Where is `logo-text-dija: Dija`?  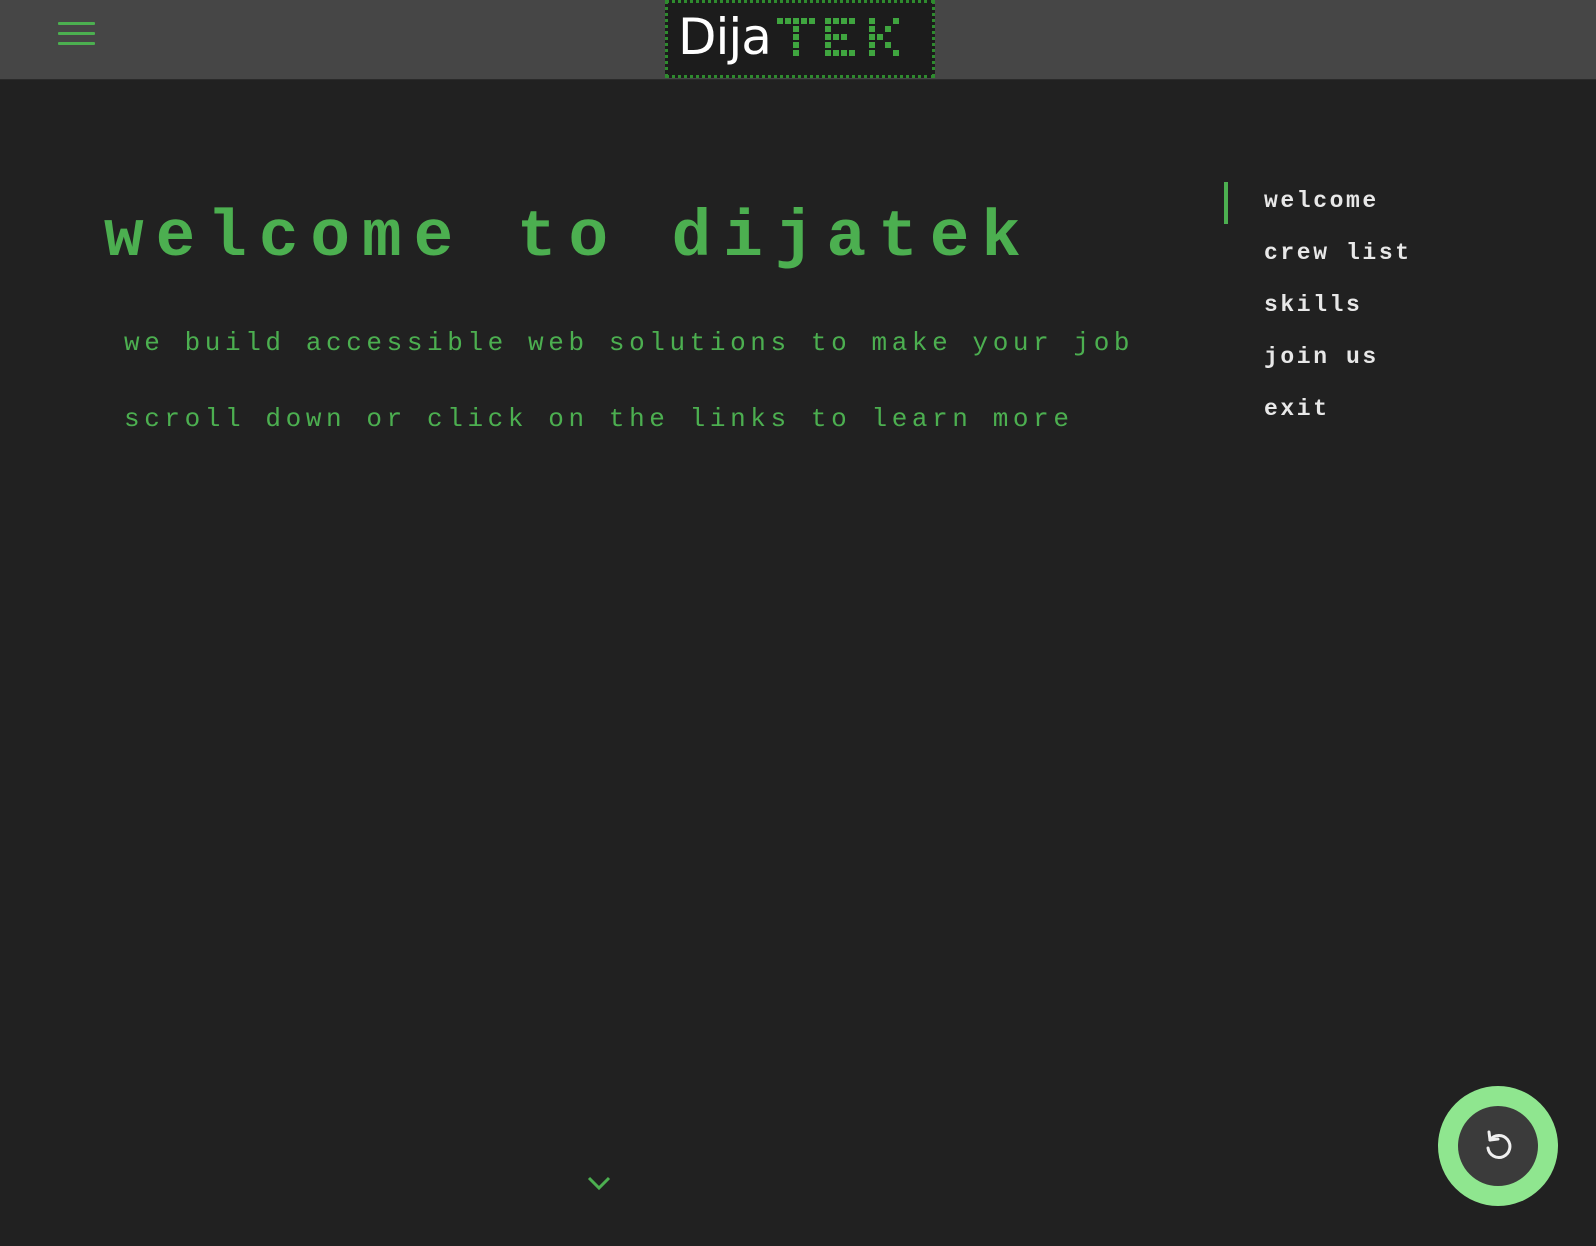
logo-text-dija: Dija is located at coordinates (725, 37).